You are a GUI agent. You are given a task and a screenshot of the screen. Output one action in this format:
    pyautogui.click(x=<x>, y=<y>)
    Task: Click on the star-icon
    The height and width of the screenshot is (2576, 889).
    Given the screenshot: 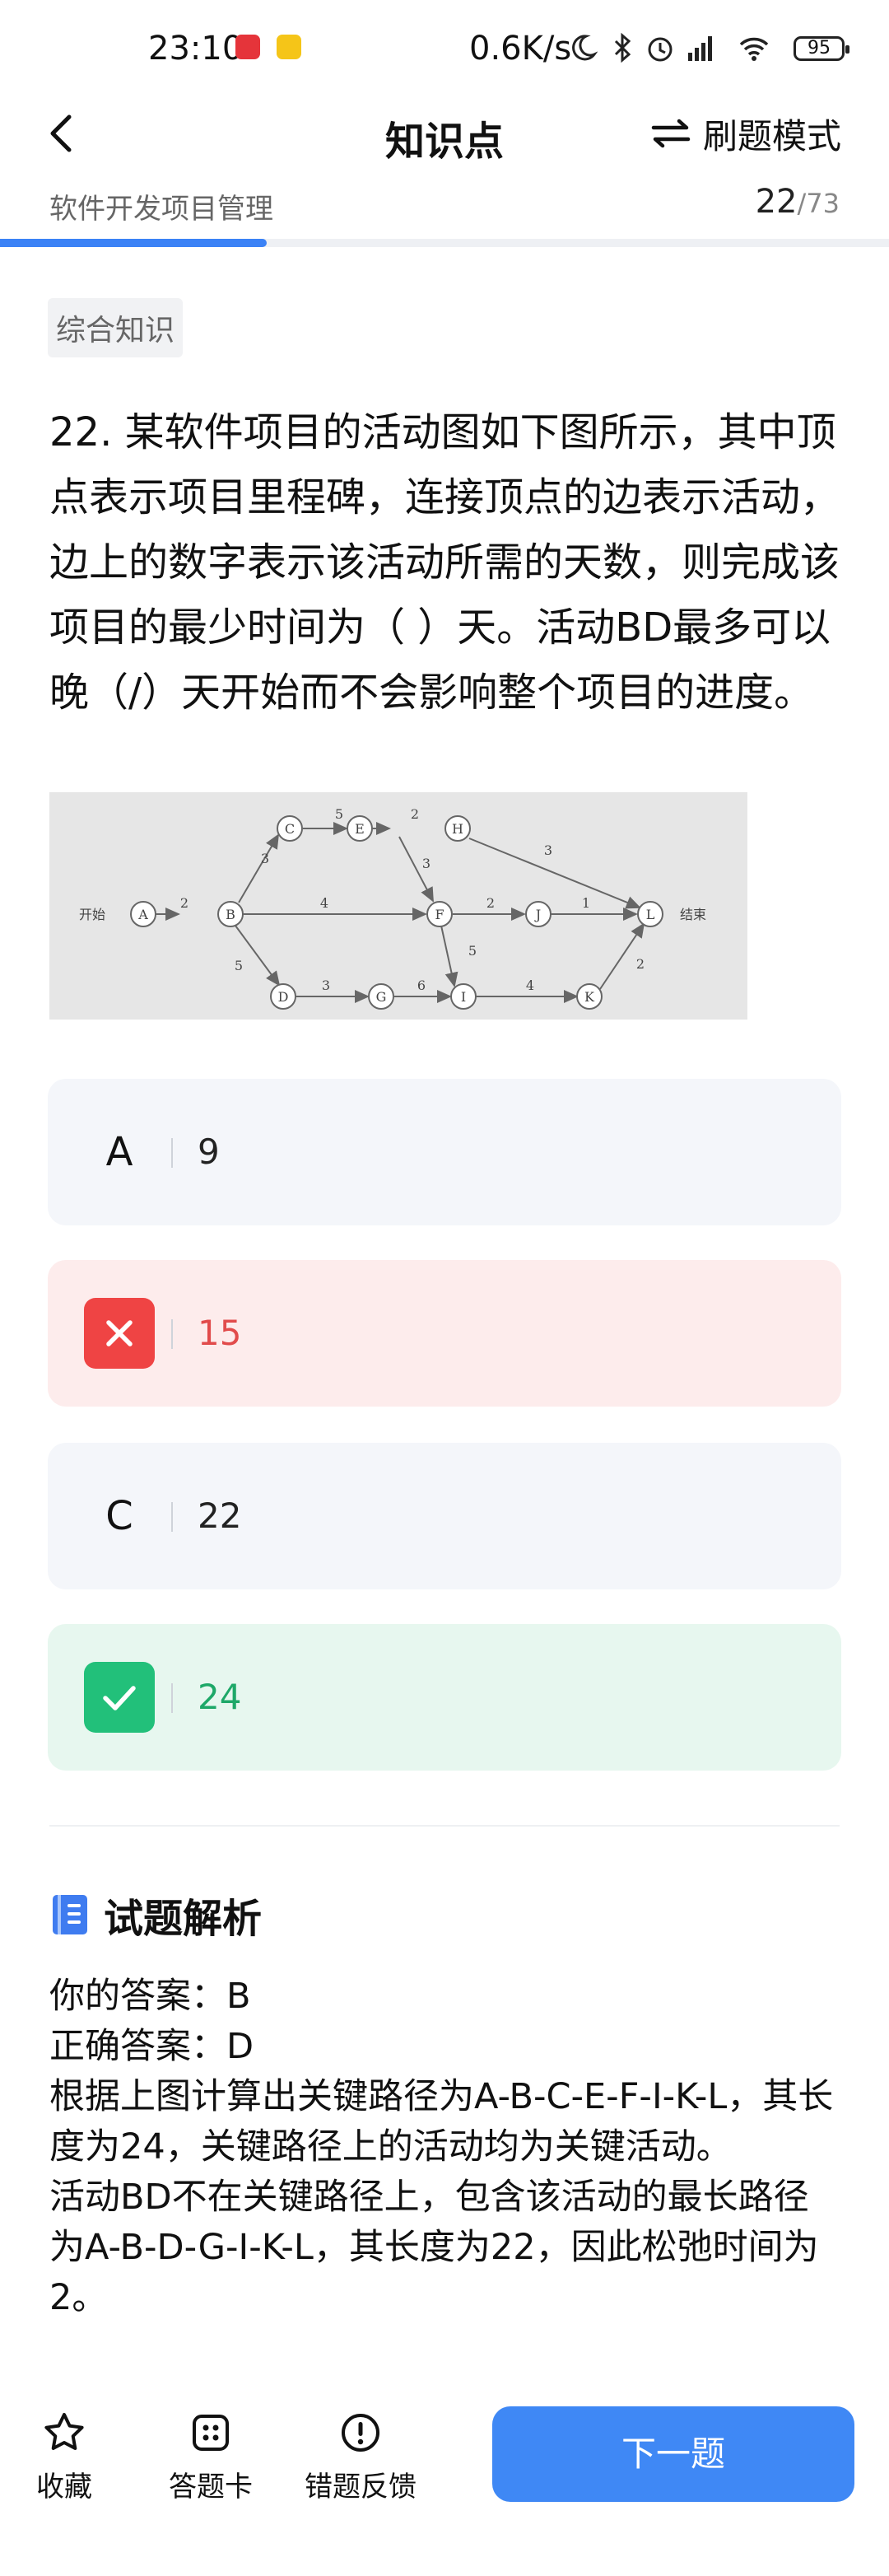 What is the action you would take?
    pyautogui.click(x=64, y=2431)
    